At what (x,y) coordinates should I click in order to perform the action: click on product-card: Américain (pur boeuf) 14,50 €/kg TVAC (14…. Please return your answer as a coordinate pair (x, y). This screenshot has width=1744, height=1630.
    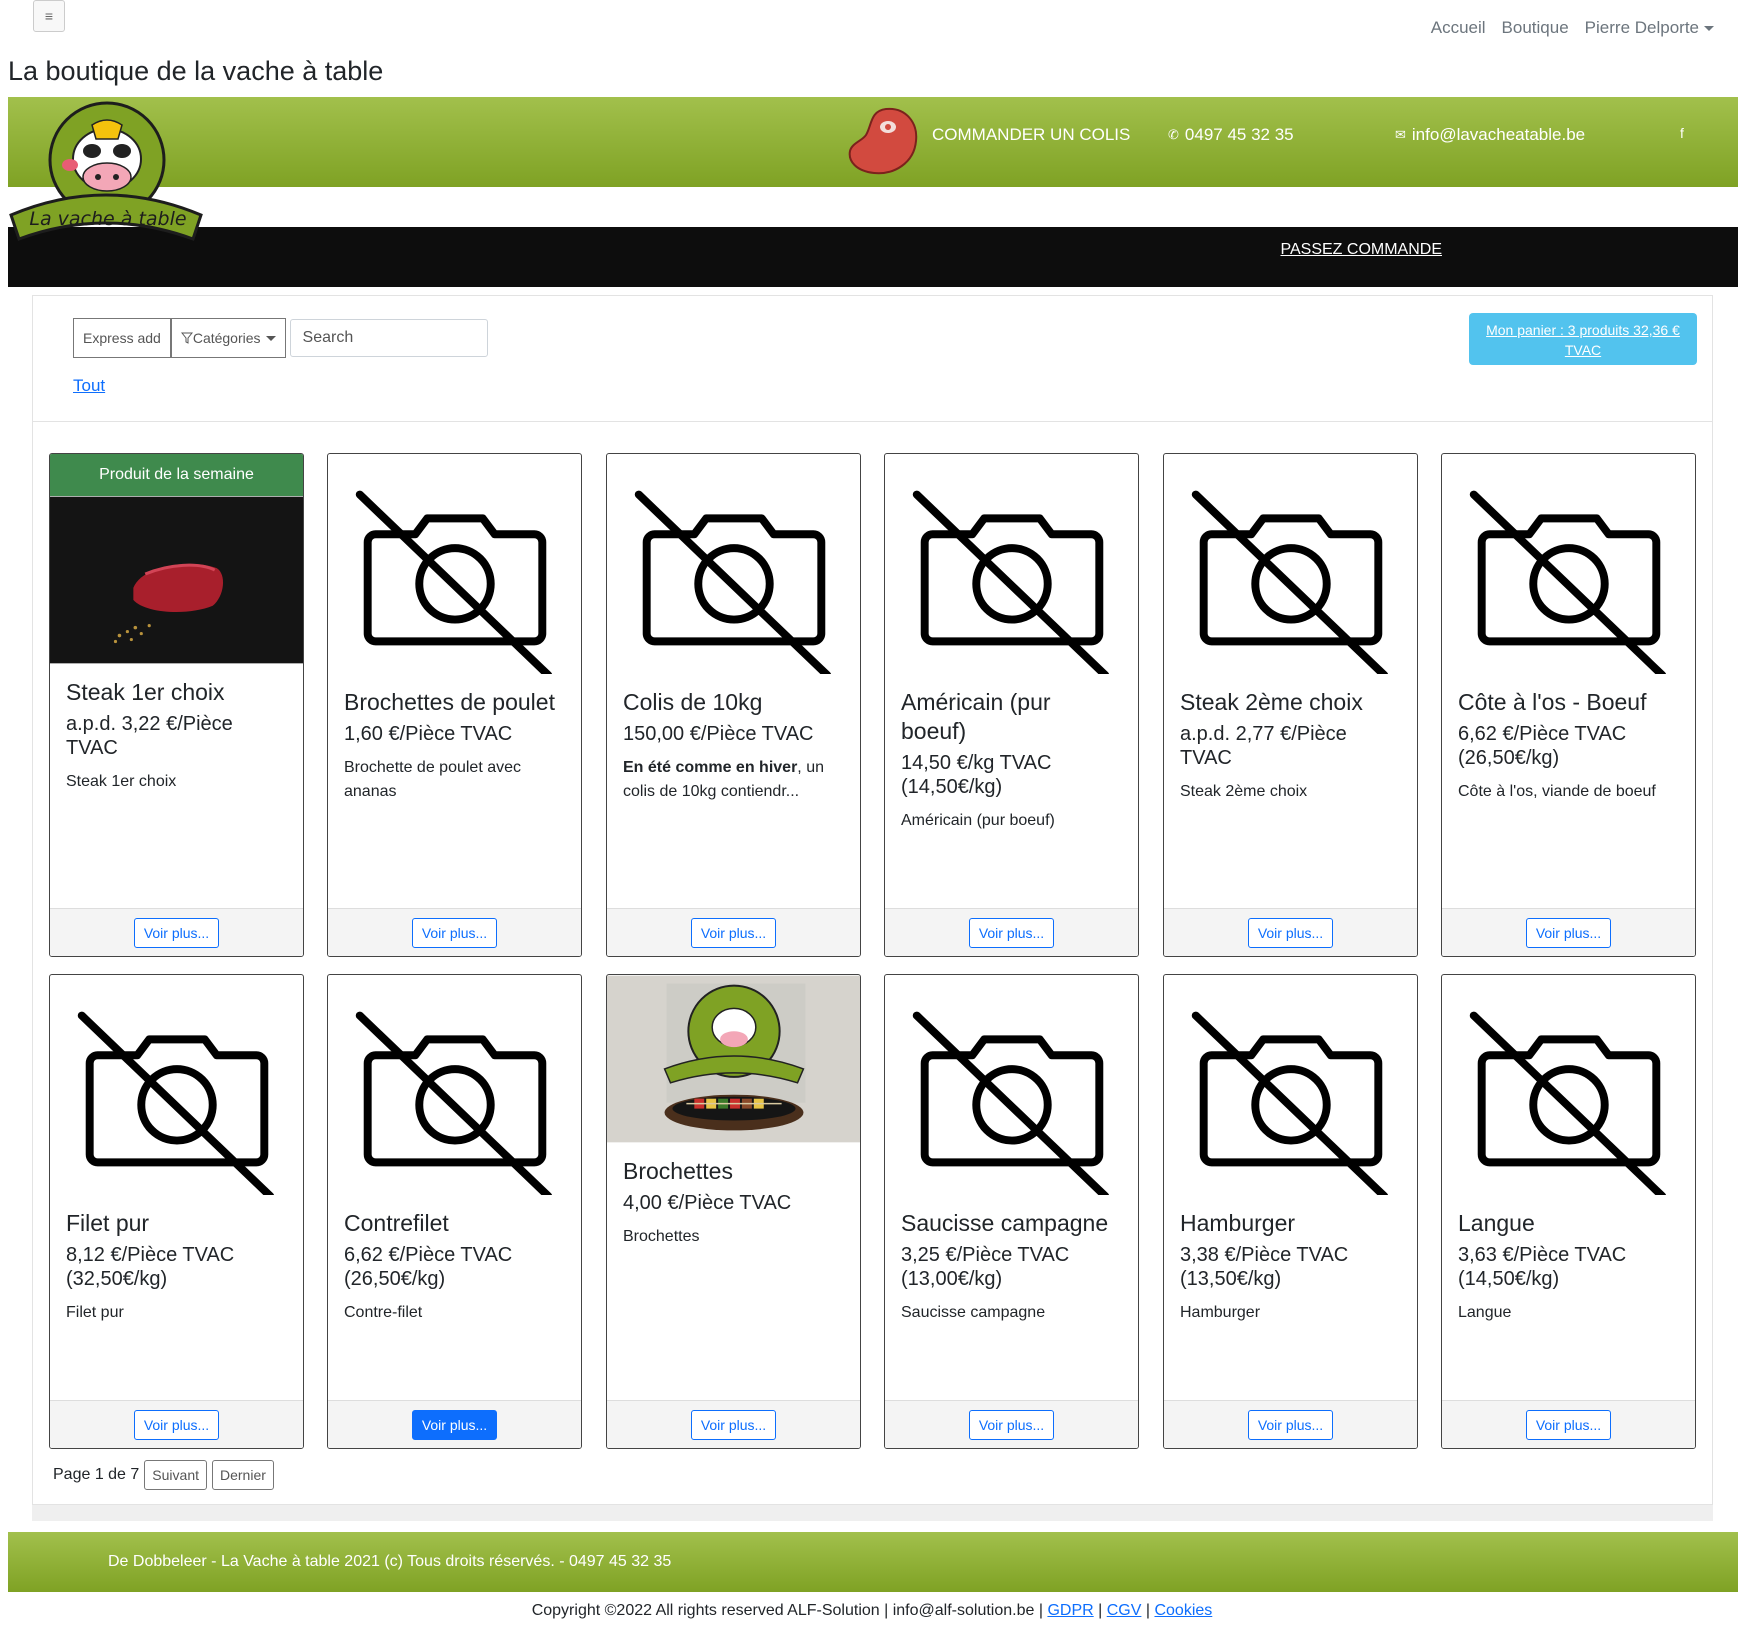
    Looking at the image, I should click on (1011, 705).